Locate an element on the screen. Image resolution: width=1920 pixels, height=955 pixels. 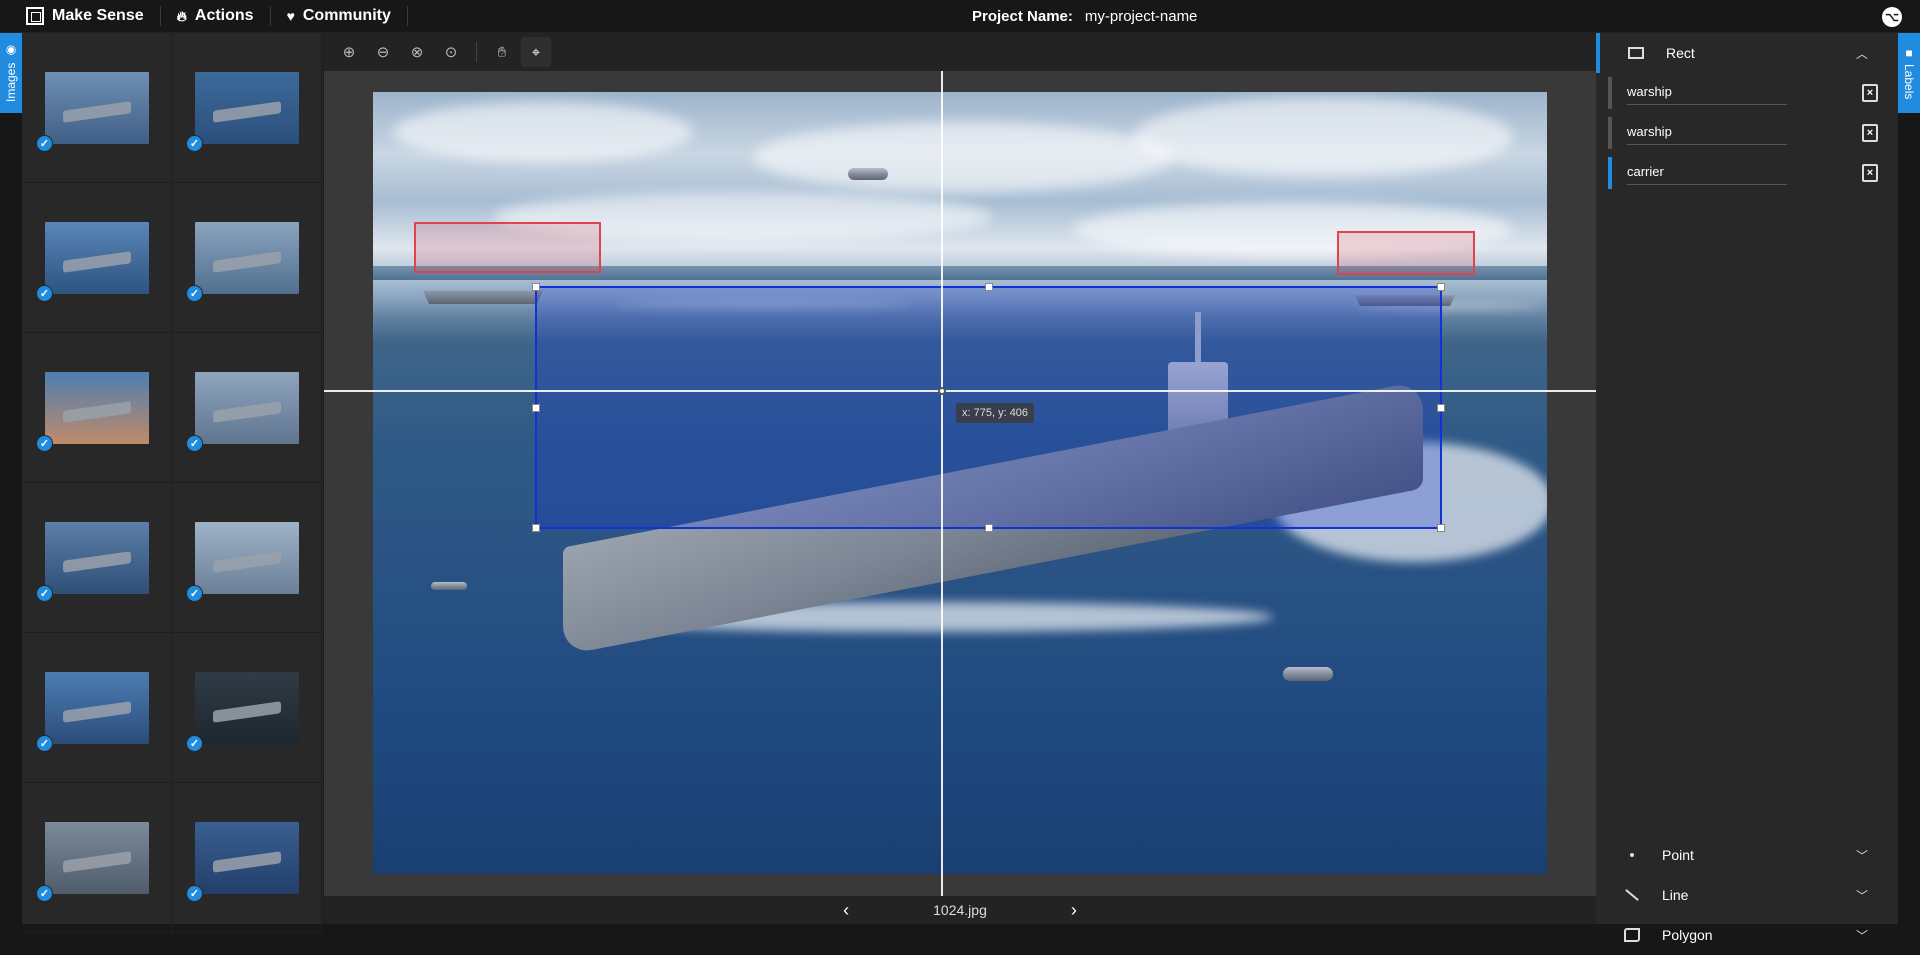
flame-icon: 🔥︎ is located at coordinates (181, 15).